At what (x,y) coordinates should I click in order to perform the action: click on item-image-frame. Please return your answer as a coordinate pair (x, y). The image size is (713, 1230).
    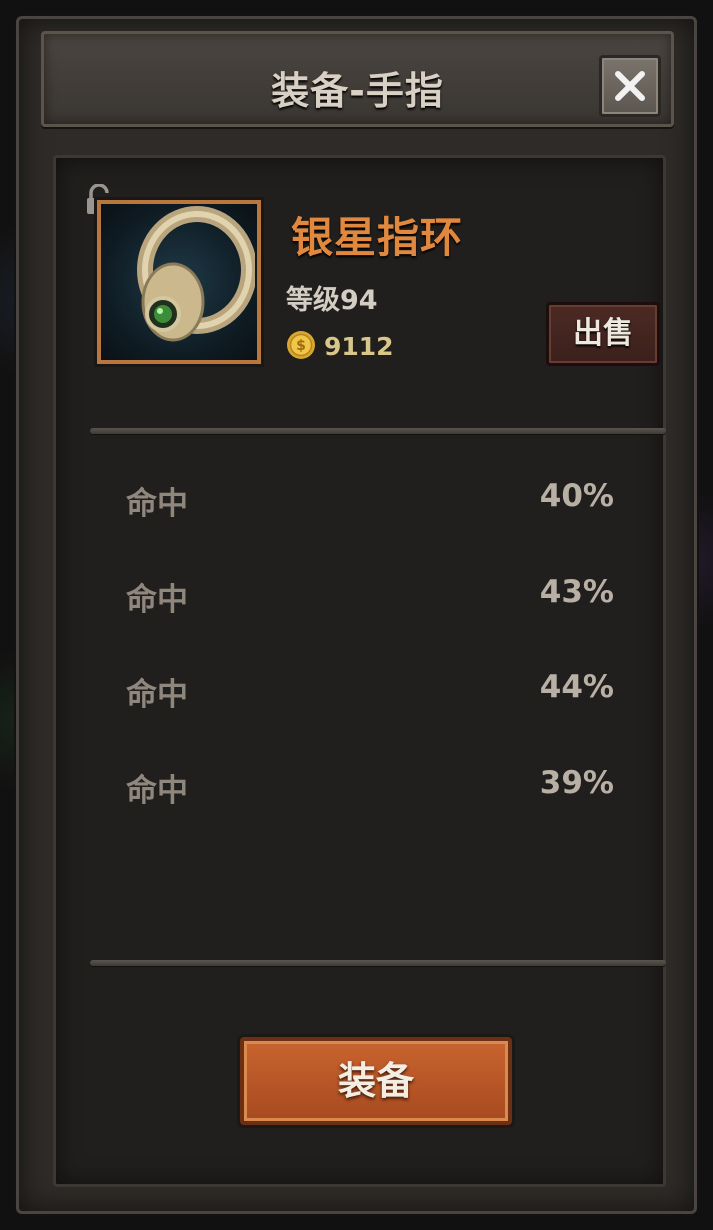
    Looking at the image, I should click on (179, 282).